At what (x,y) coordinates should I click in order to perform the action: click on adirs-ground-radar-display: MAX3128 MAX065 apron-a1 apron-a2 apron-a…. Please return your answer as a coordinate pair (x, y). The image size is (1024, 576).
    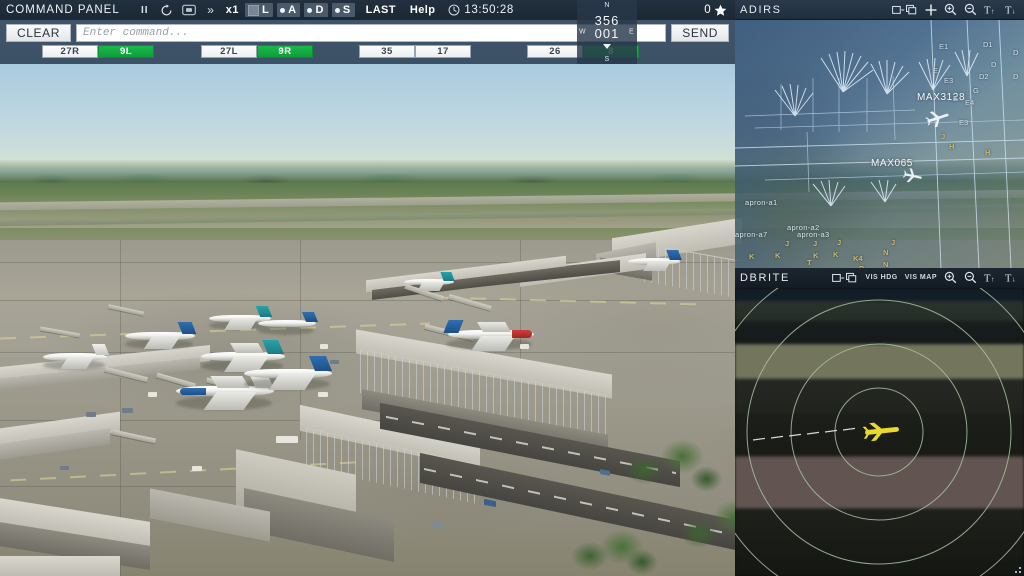
    Looking at the image, I should click on (879, 144).